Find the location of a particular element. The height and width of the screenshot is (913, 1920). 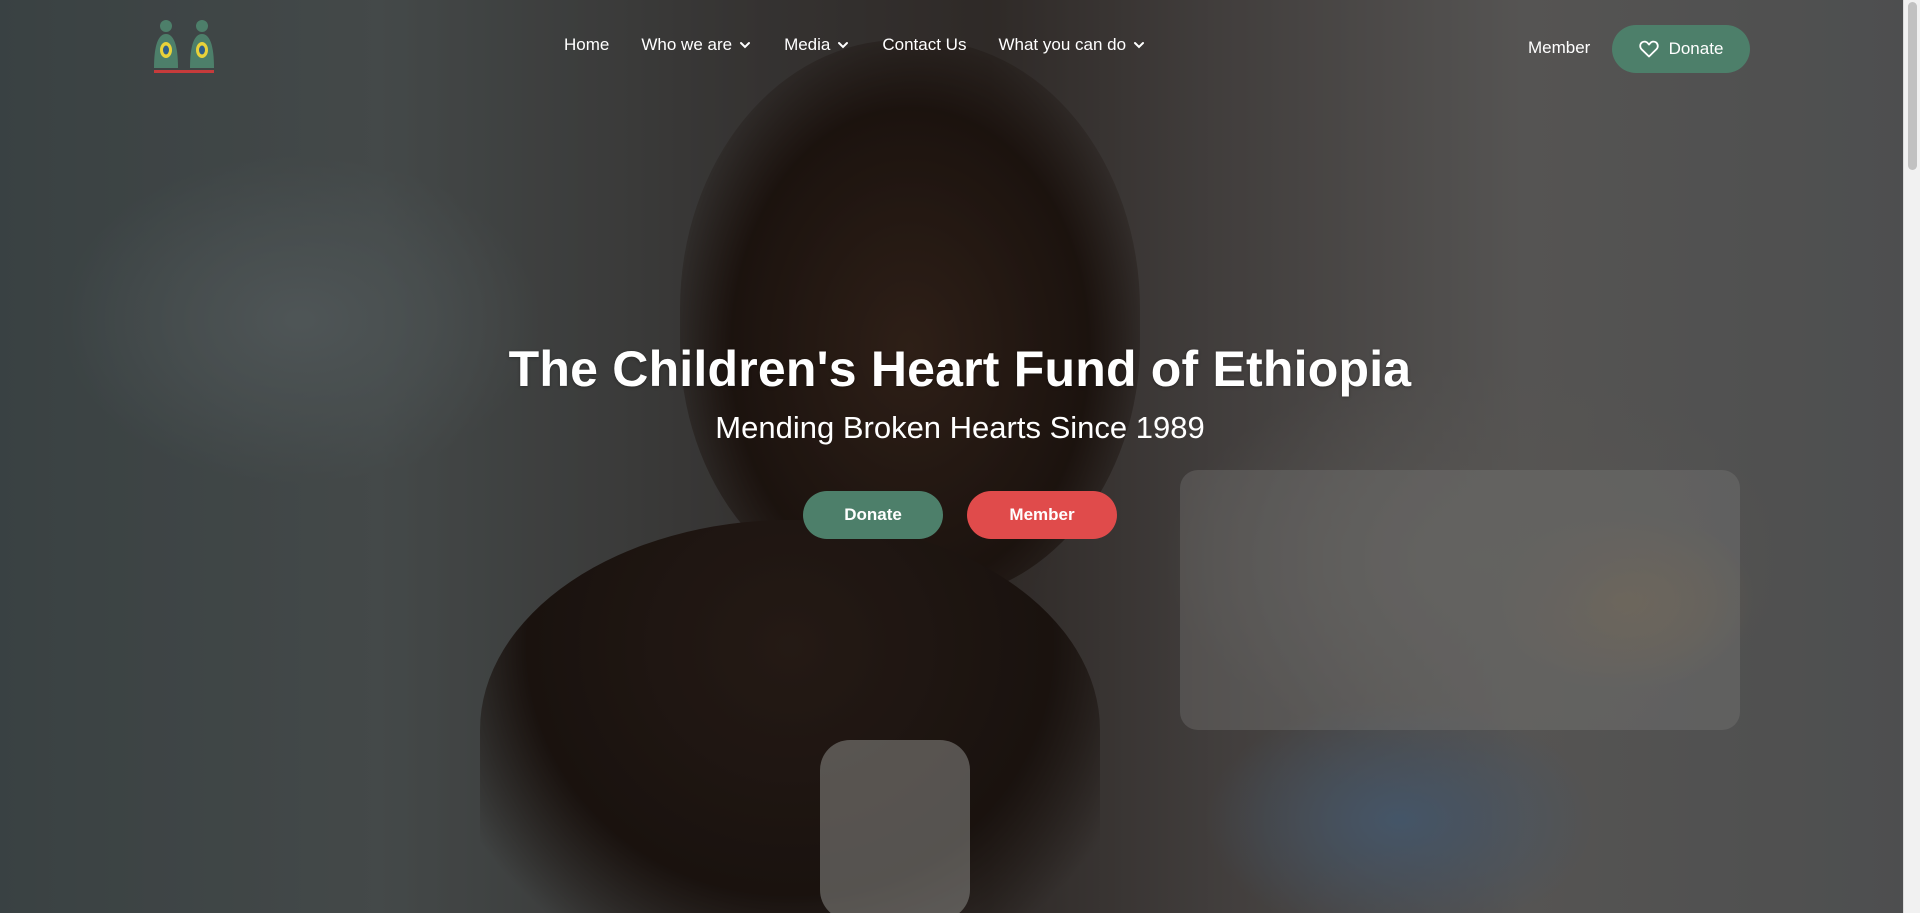

nav-item-media: Media is located at coordinates (817, 45).